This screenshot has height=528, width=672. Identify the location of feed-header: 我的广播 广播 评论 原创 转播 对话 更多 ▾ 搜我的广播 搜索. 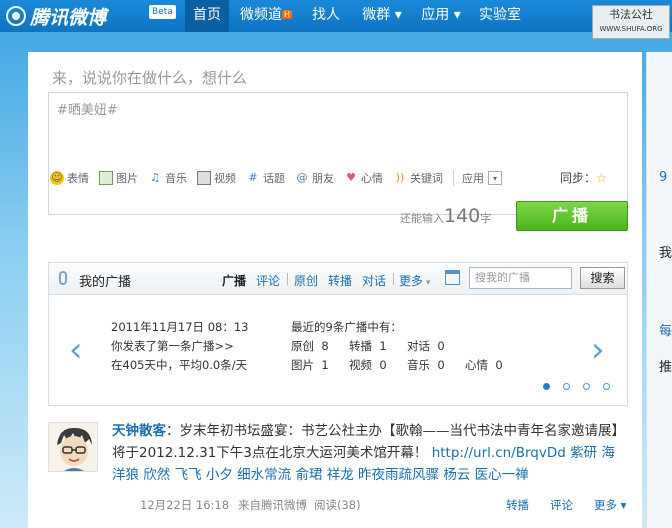
(338, 278).